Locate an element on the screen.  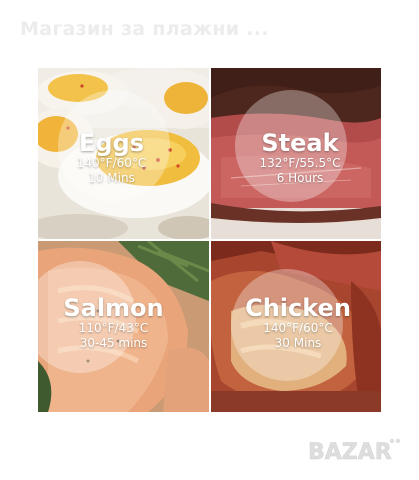
eggs-label: Eggs 140°F/60°C 10 Mins is located at coordinates (117, 158).